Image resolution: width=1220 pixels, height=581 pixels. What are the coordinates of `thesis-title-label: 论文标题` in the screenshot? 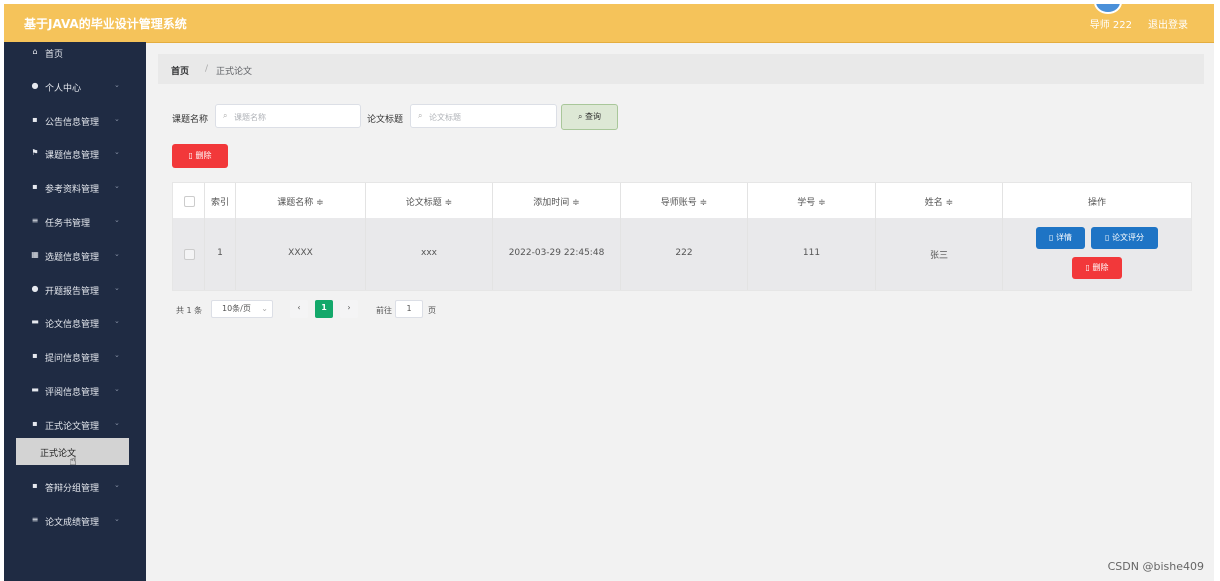 It's located at (385, 120).